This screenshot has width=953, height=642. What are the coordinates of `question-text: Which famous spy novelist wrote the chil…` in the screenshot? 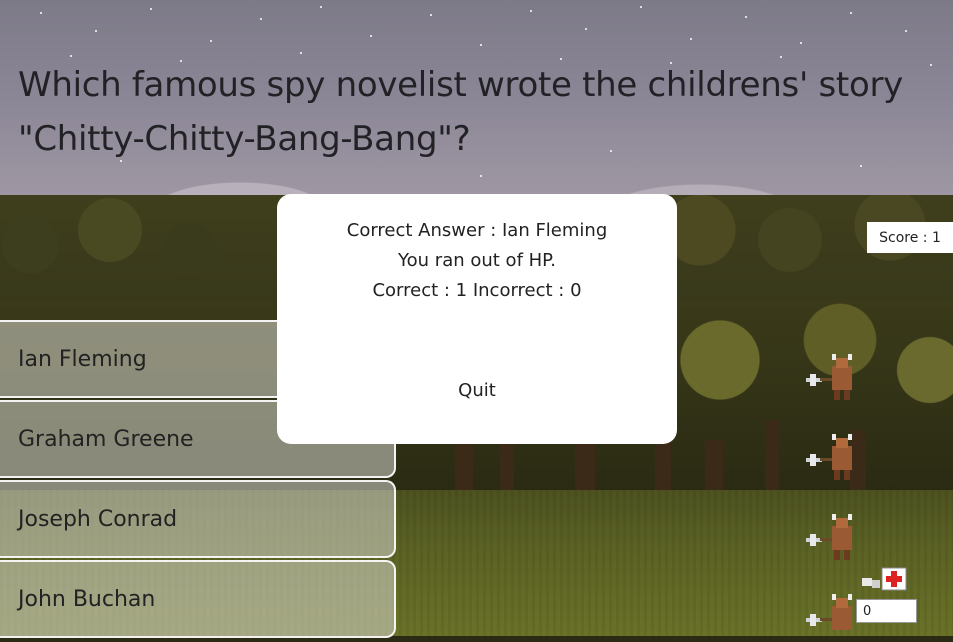 It's located at (460, 112).